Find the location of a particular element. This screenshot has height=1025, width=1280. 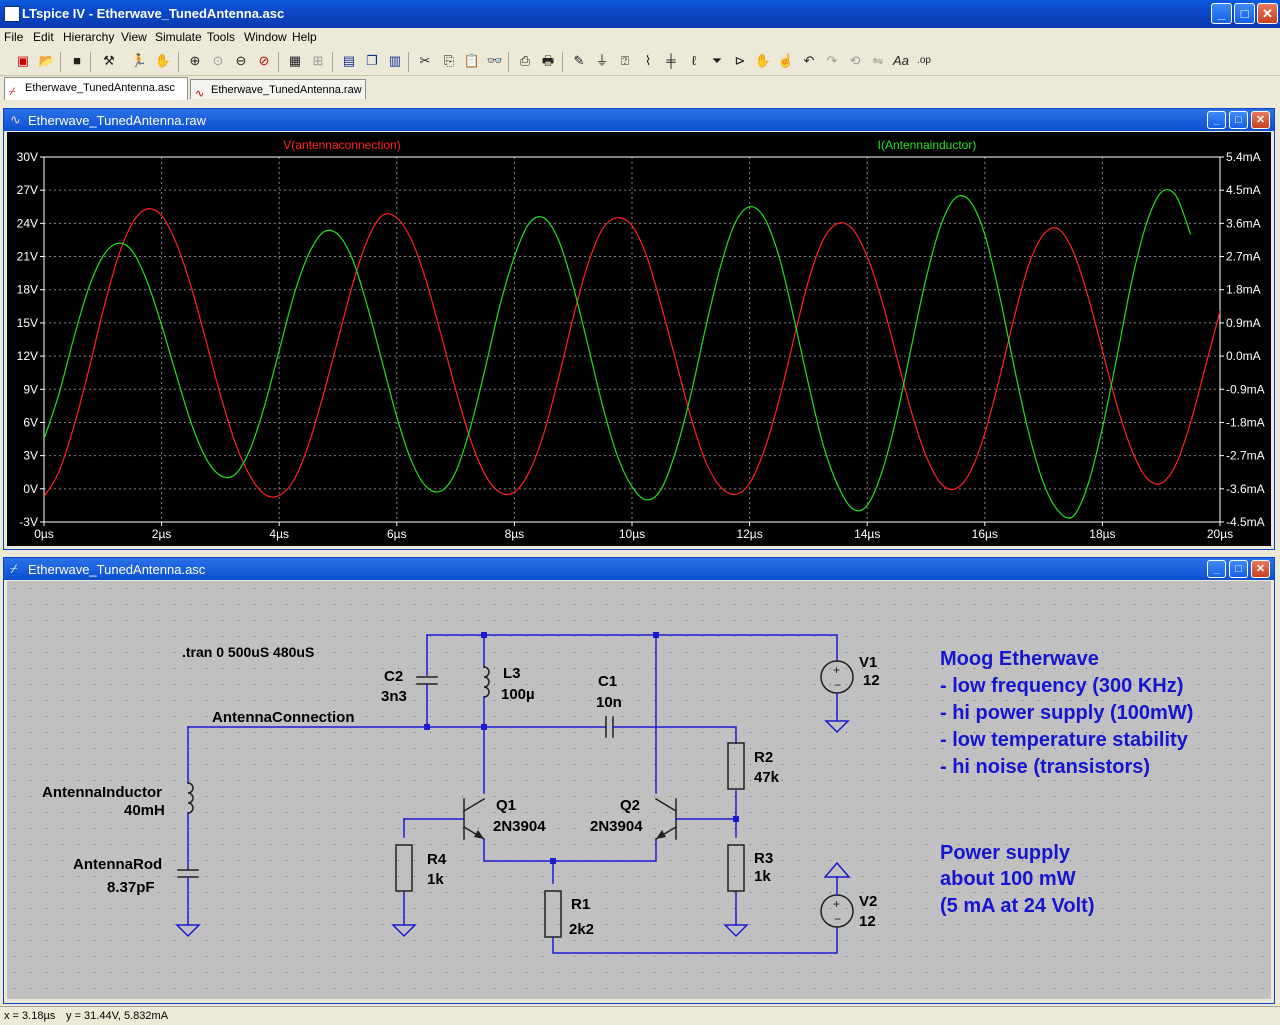

maximize-button: □ is located at coordinates (1244, 13).